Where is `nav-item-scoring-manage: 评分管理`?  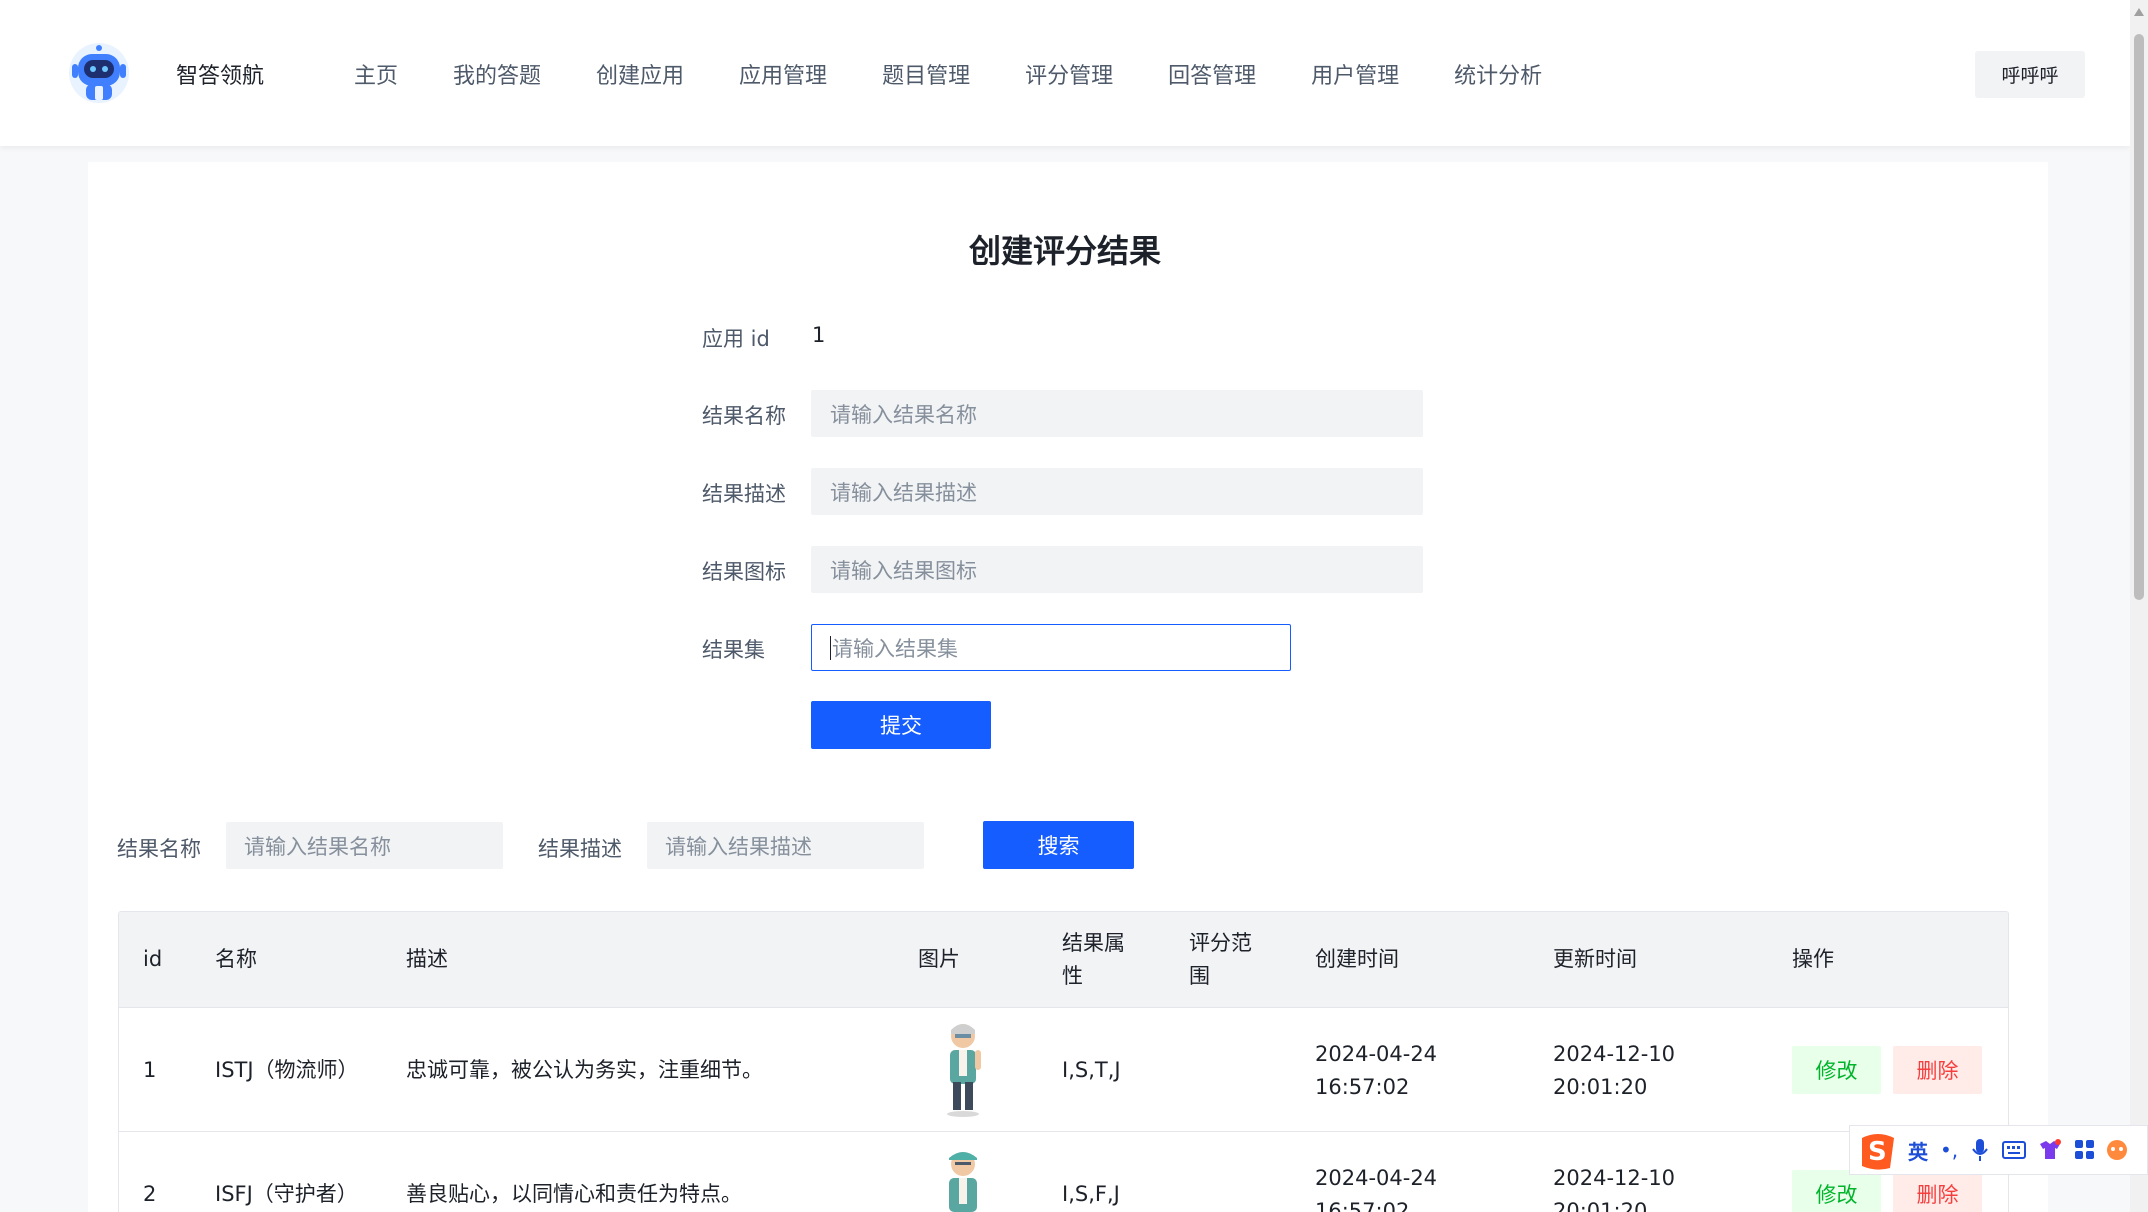
nav-item-scoring-manage: 评分管理 is located at coordinates (1069, 74).